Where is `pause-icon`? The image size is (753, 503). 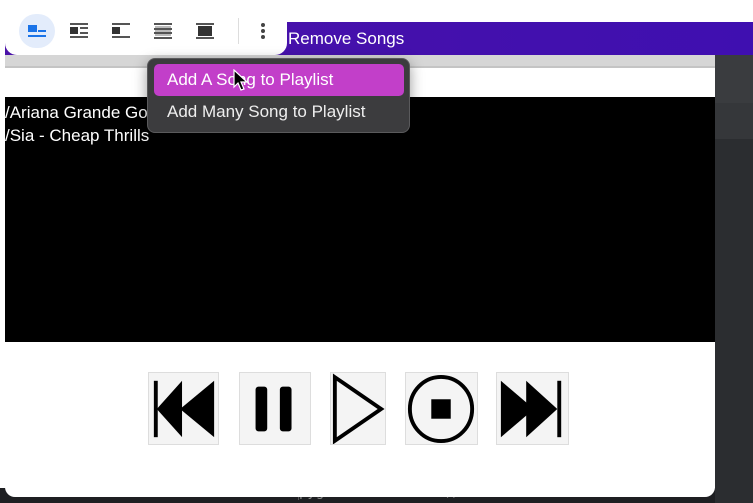 pause-icon is located at coordinates (273, 409).